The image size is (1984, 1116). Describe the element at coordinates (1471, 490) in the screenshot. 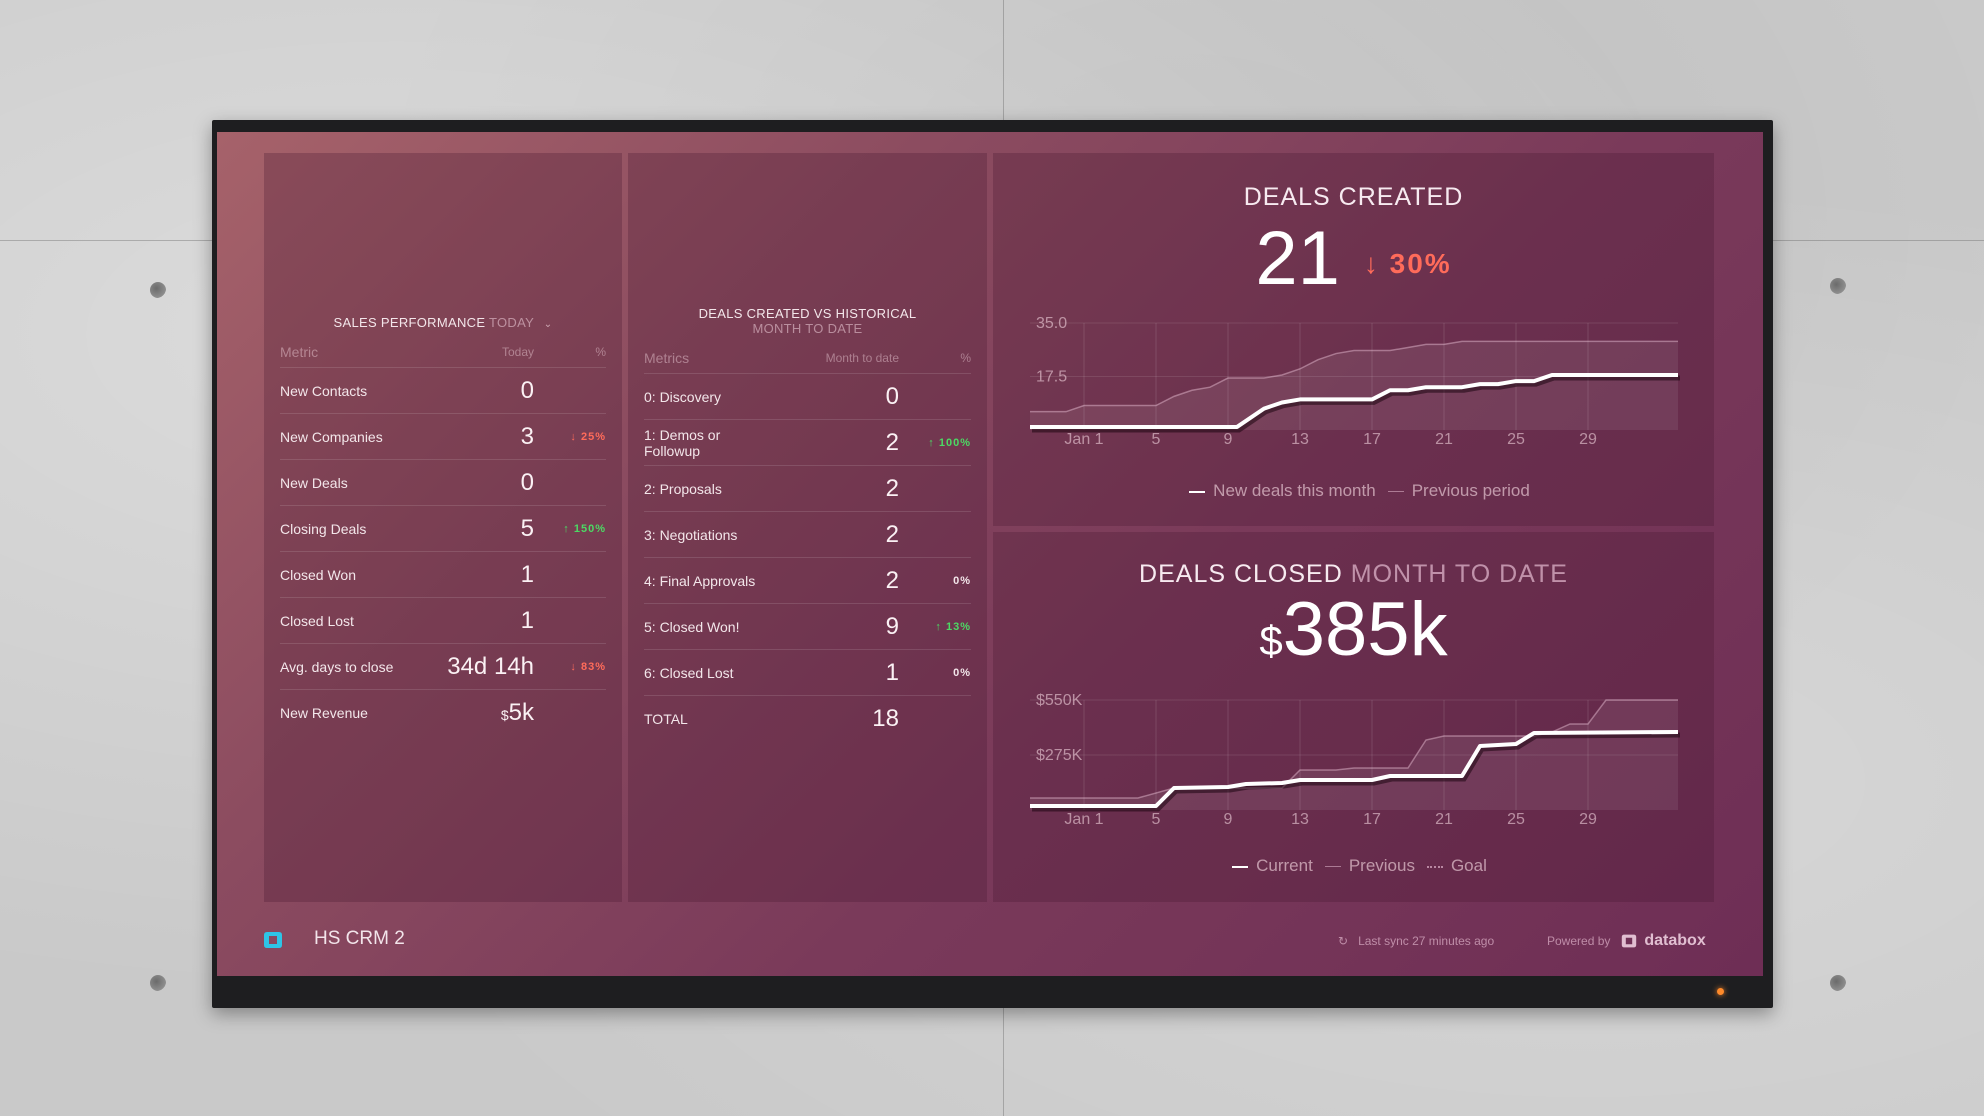

I see `legend-item: Previous period` at that location.